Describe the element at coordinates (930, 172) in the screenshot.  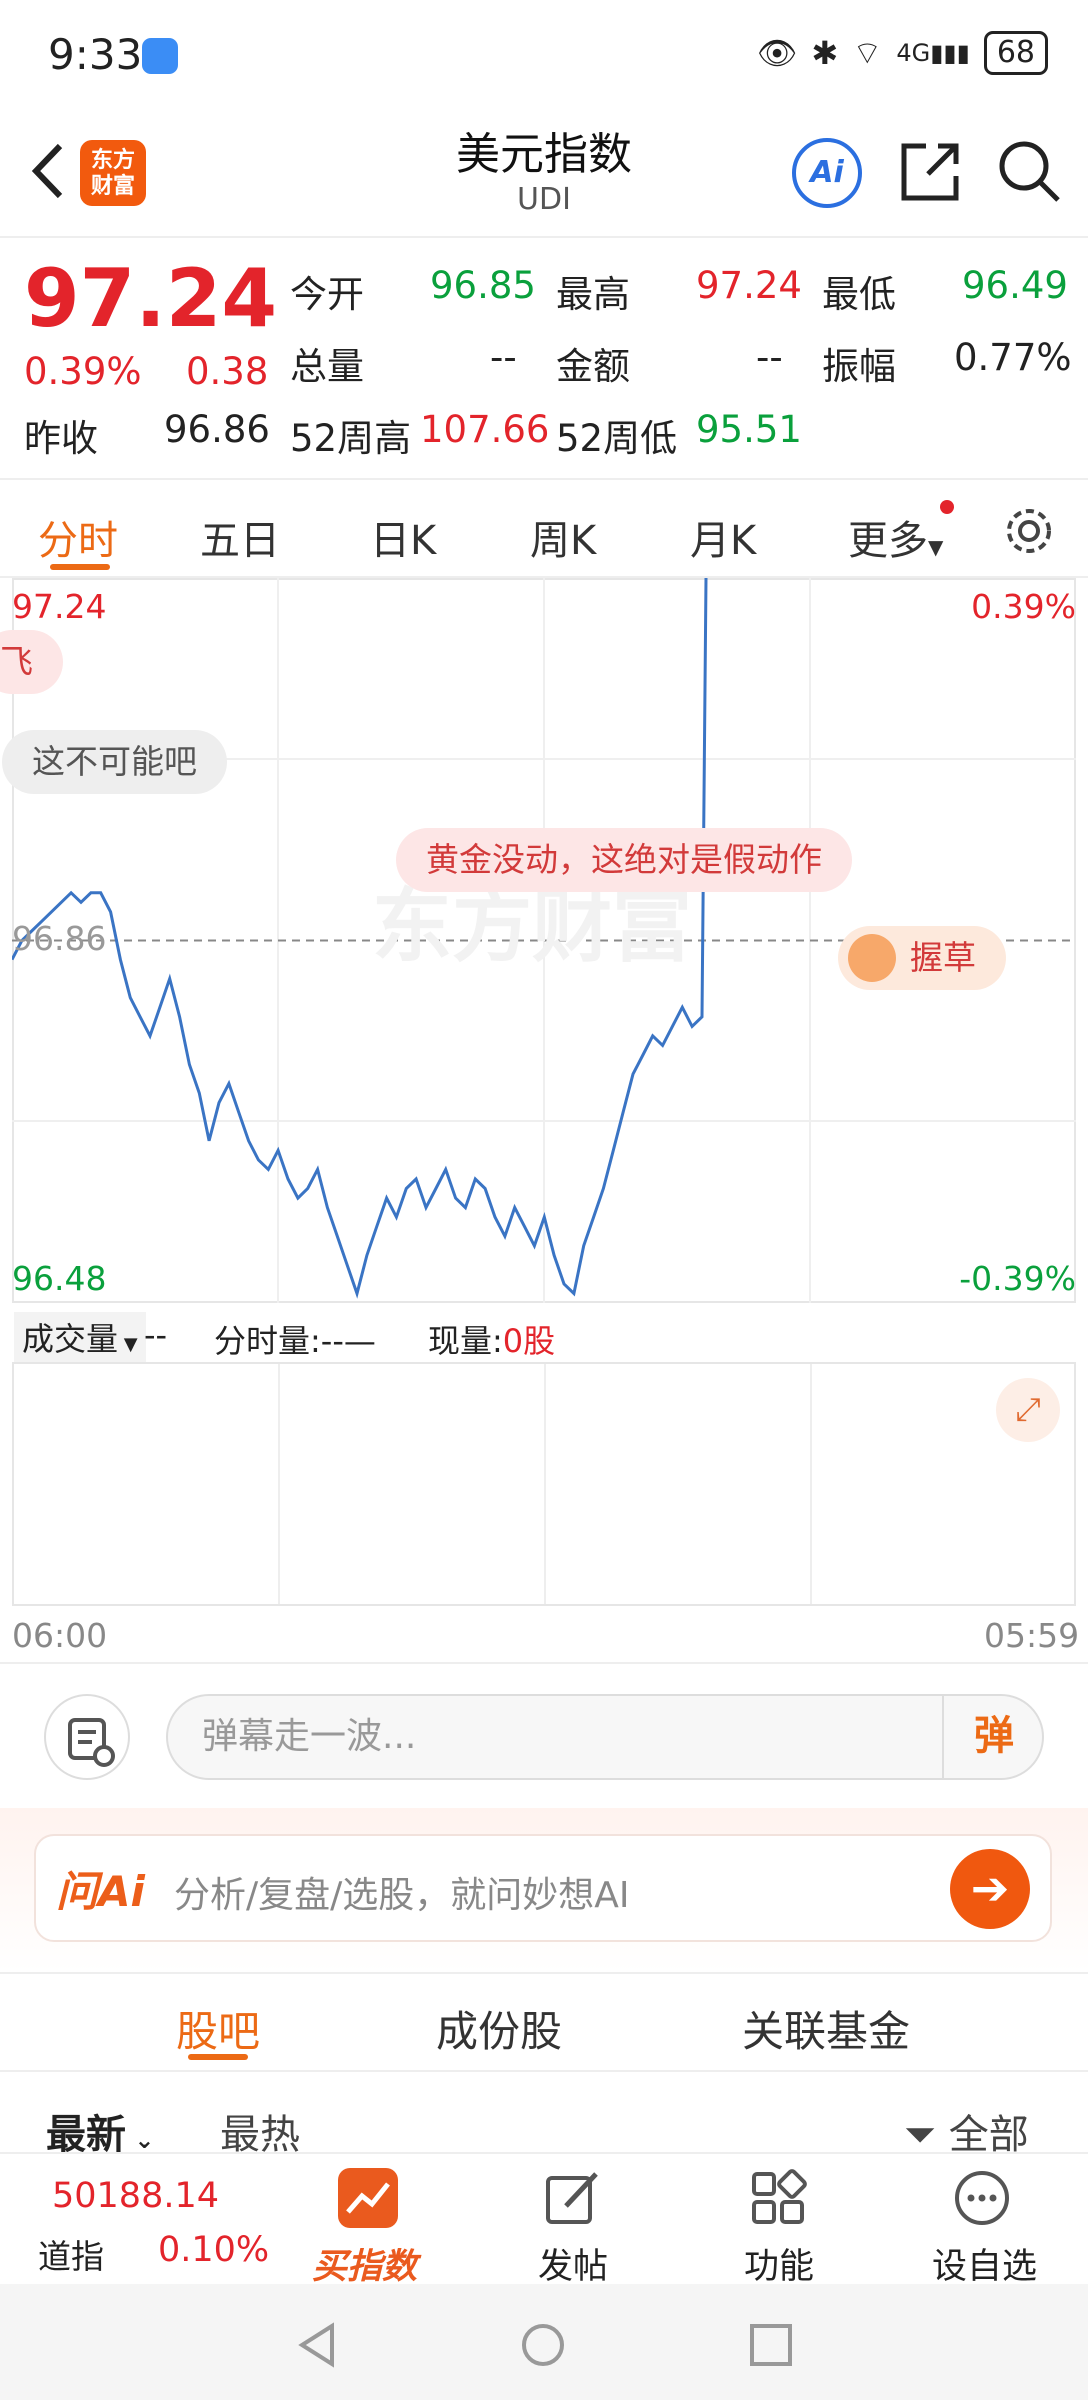
I see `share-icon` at that location.